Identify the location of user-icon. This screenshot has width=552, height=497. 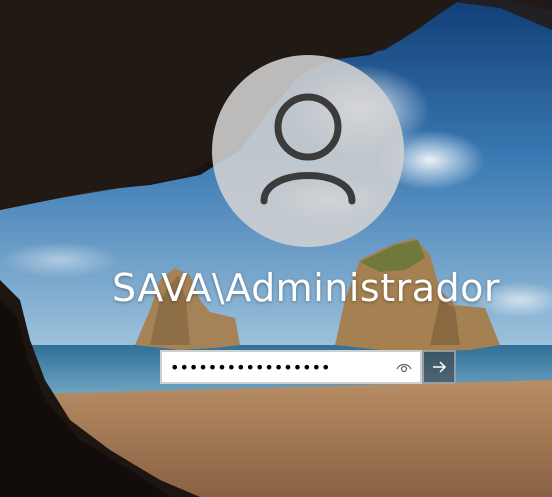
(308, 149).